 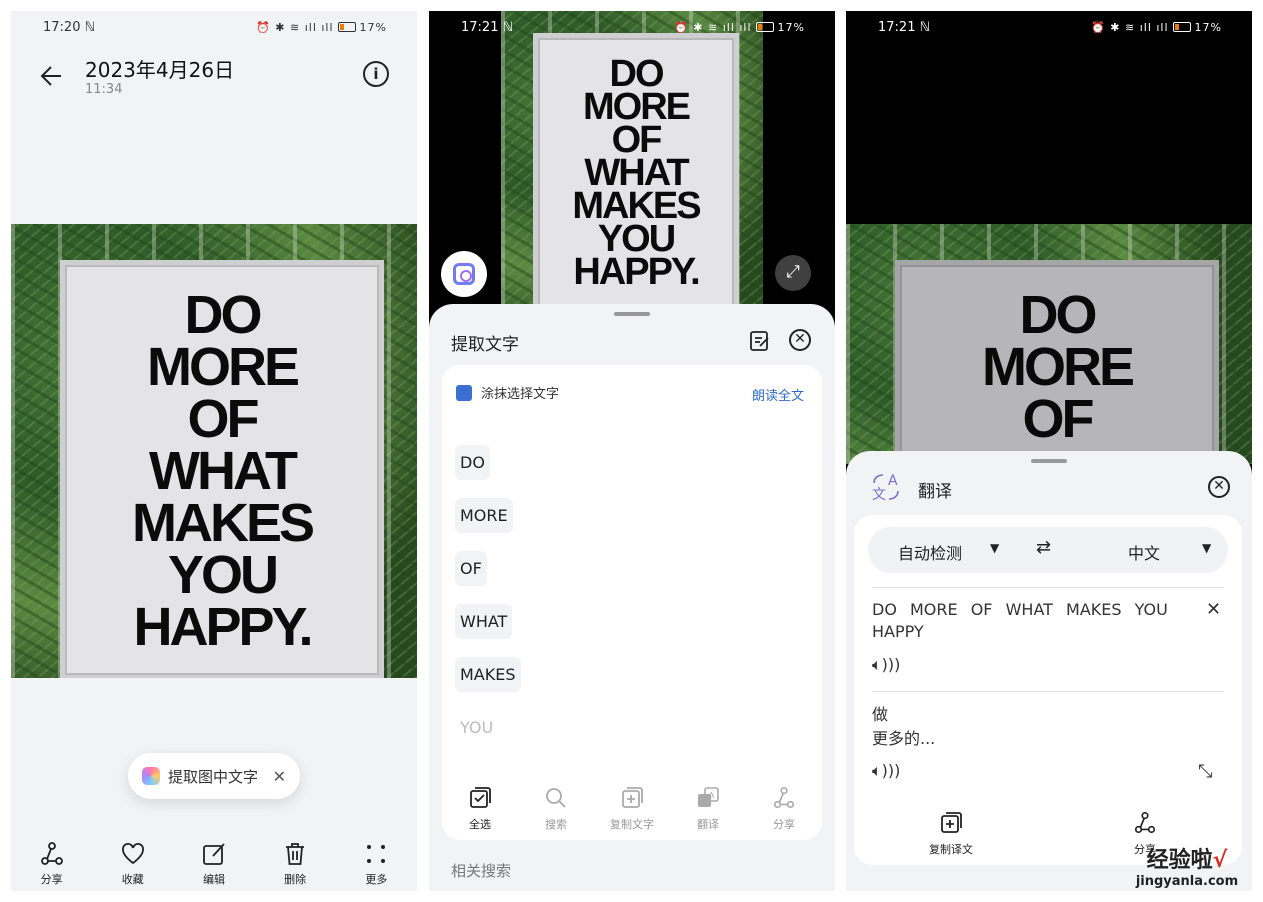 What do you see at coordinates (880, 714) in the screenshot?
I see `translated-line: 做` at bounding box center [880, 714].